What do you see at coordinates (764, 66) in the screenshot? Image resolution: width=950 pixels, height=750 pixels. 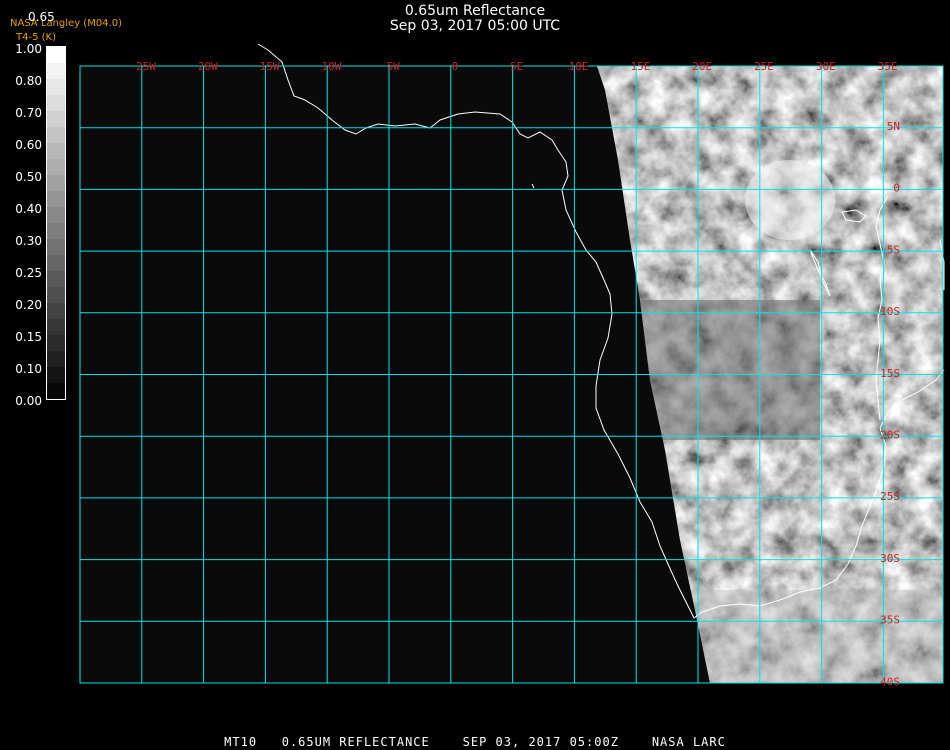 I see `longitude-label: 25E` at bounding box center [764, 66].